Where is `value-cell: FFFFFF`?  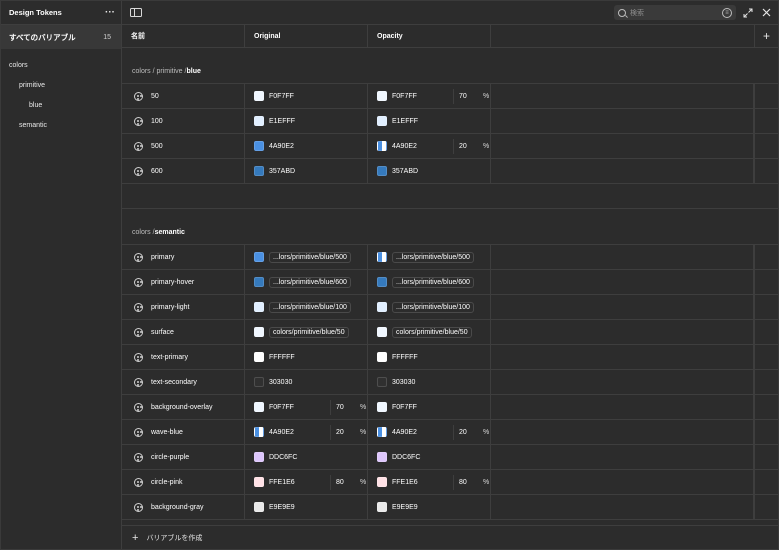 value-cell: FFFFFF is located at coordinates (429, 357).